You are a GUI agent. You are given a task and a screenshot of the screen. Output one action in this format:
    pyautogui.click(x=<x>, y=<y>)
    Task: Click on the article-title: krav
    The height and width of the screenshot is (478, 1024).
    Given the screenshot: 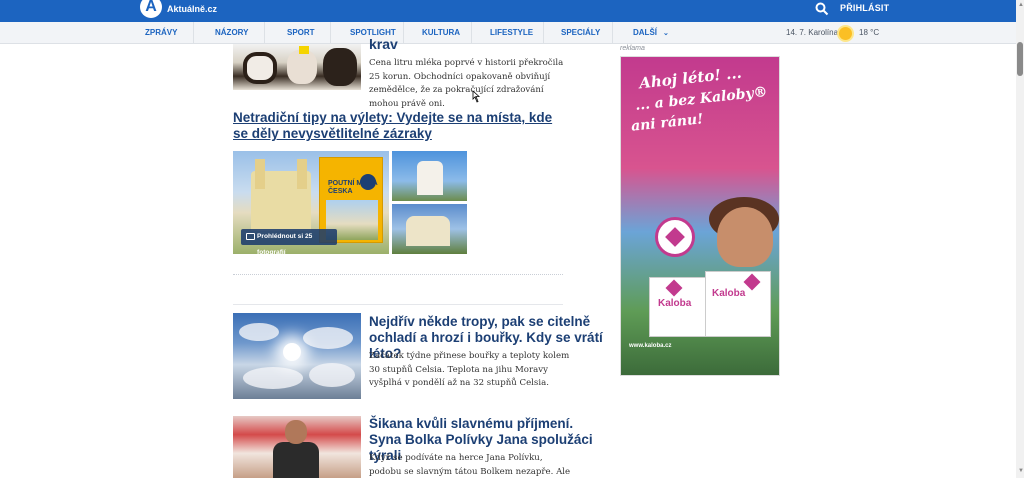 What is the action you would take?
    pyautogui.click(x=383, y=44)
    